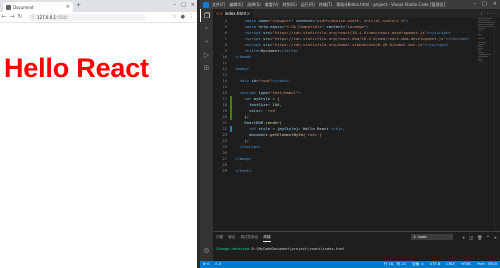 Image resolution: width=500 pixels, height=268 pixels. I want to click on hello-heading: Hello React, so click(76, 68).